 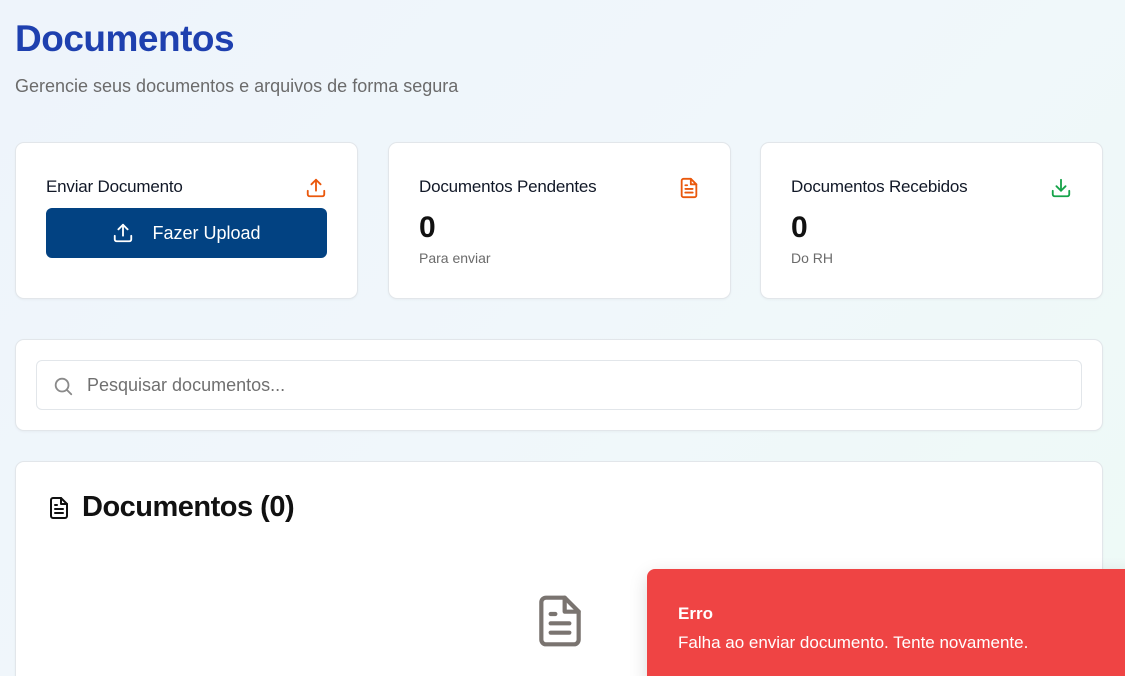 What do you see at coordinates (799, 227) in the screenshot?
I see `received-count: 0` at bounding box center [799, 227].